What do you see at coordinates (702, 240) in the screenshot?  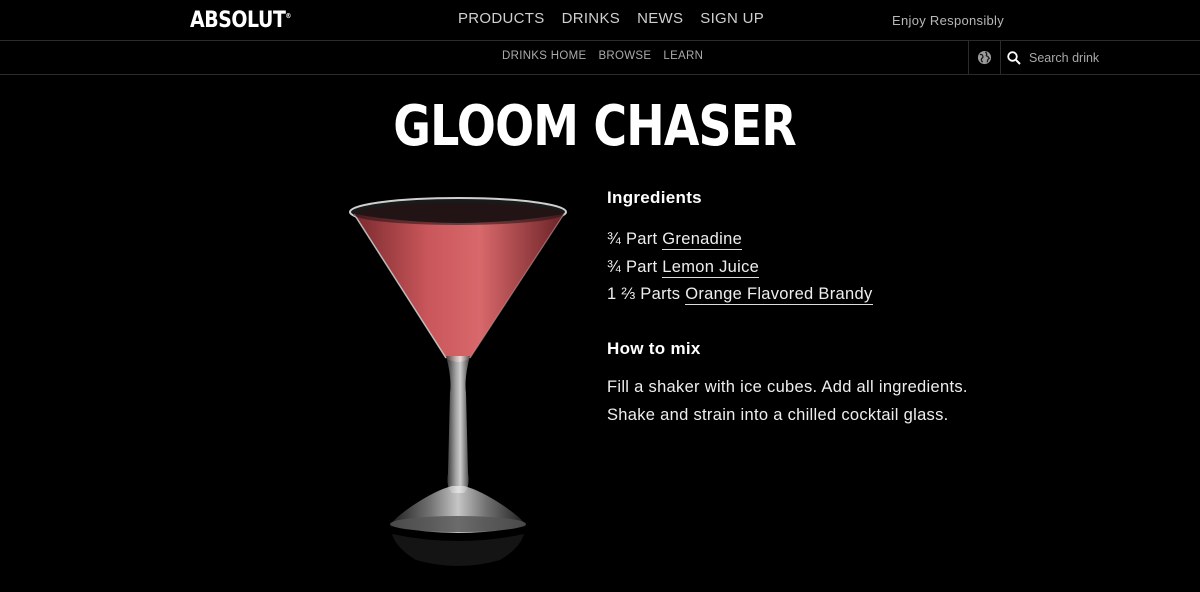 I see `ingredient-link-grenadine: Grenadine` at bounding box center [702, 240].